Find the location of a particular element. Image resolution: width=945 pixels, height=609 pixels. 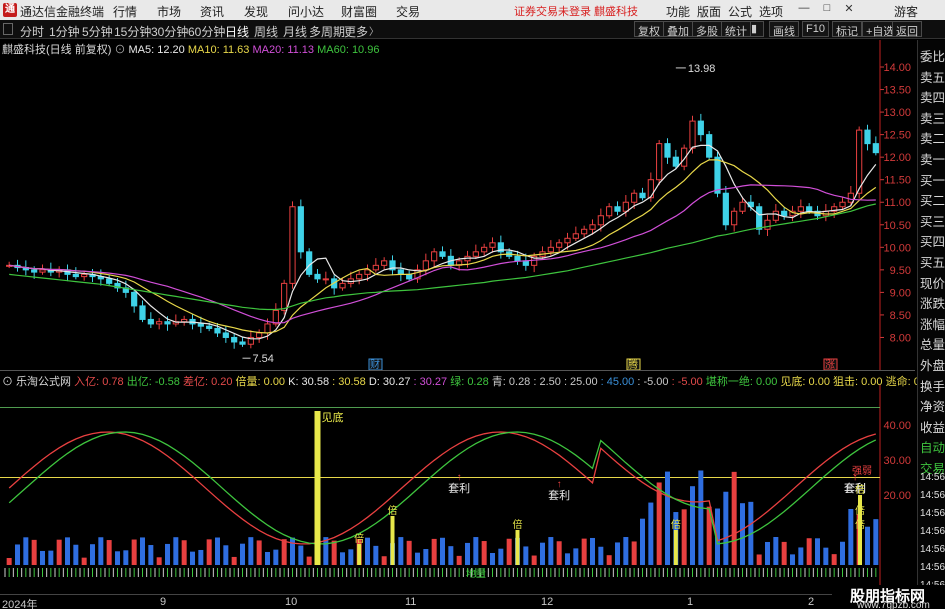

menu-news: 资讯 is located at coordinates (212, 11).